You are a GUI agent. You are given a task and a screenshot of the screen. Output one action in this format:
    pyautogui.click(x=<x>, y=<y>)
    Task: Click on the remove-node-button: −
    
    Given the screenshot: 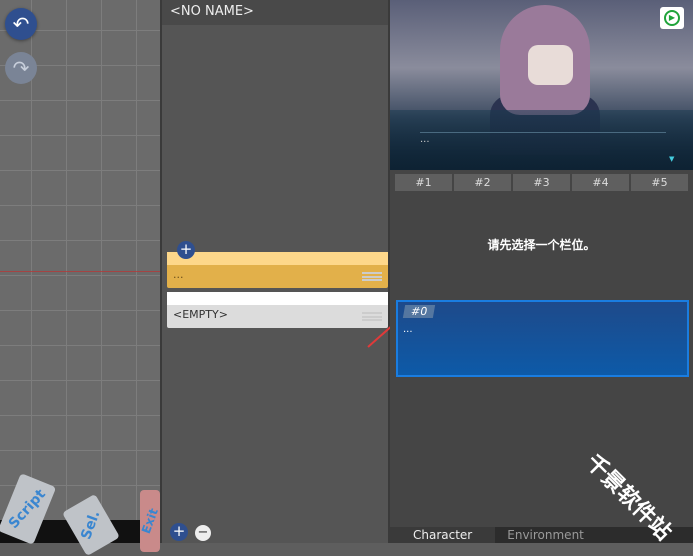 What is the action you would take?
    pyautogui.click(x=203, y=533)
    